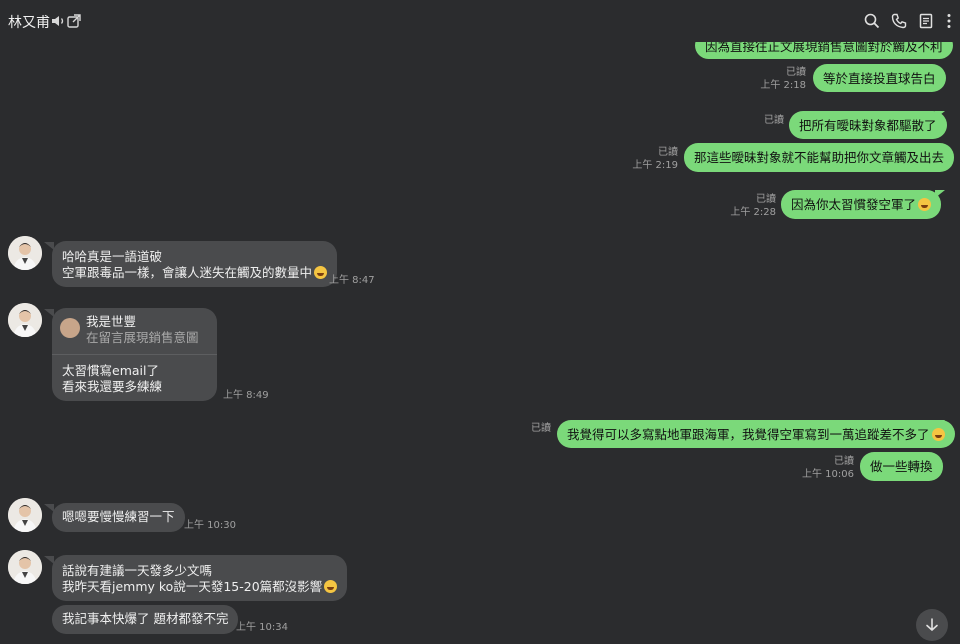  I want to click on outgoing-message: 那這些曖昧對象就不能幫助把你文章觸及出去, so click(819, 157).